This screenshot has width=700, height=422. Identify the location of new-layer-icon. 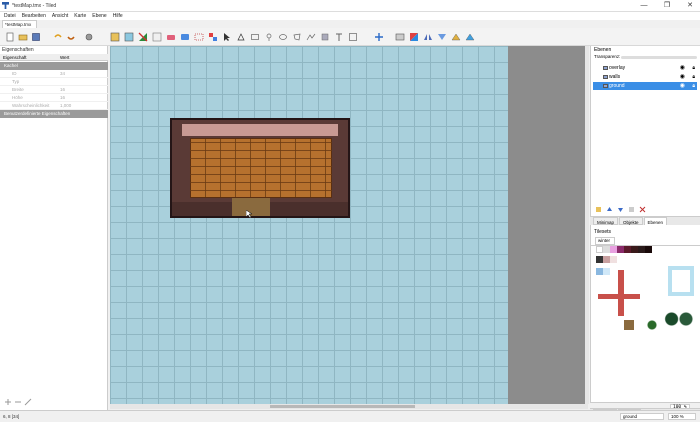
(598, 209).